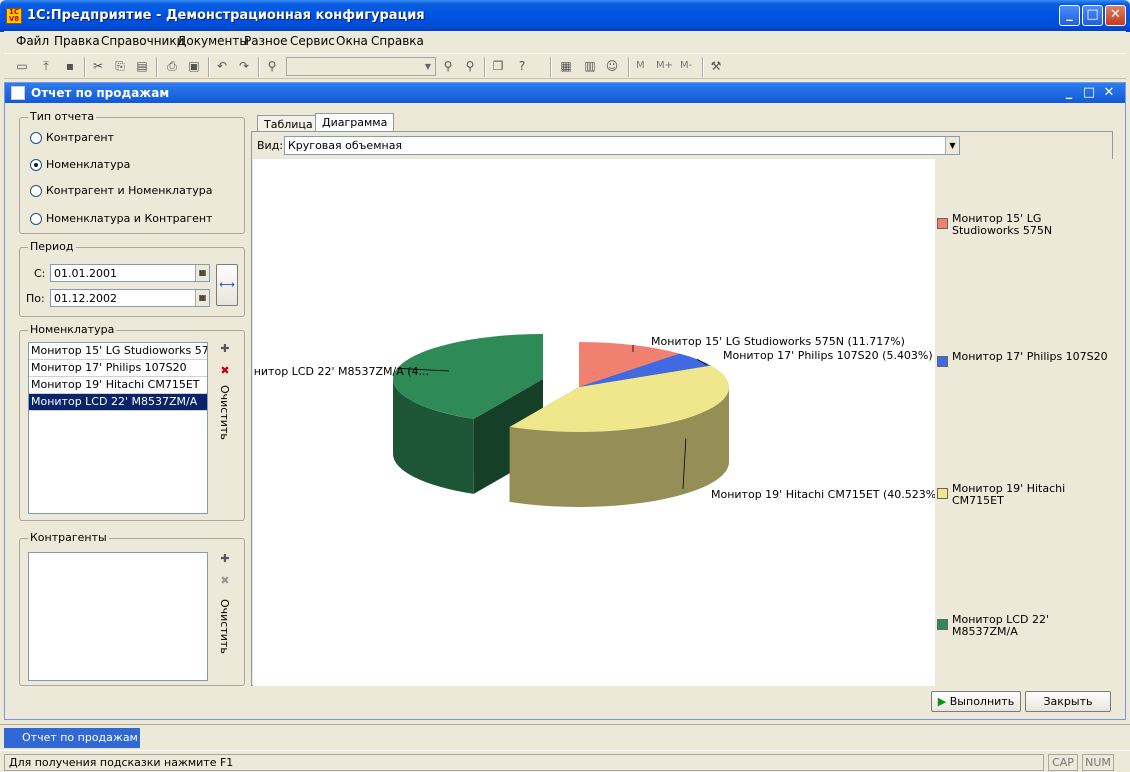  Describe the element at coordinates (72, 137) in the screenshot. I see `radio-counterparty: Контрагент` at that location.